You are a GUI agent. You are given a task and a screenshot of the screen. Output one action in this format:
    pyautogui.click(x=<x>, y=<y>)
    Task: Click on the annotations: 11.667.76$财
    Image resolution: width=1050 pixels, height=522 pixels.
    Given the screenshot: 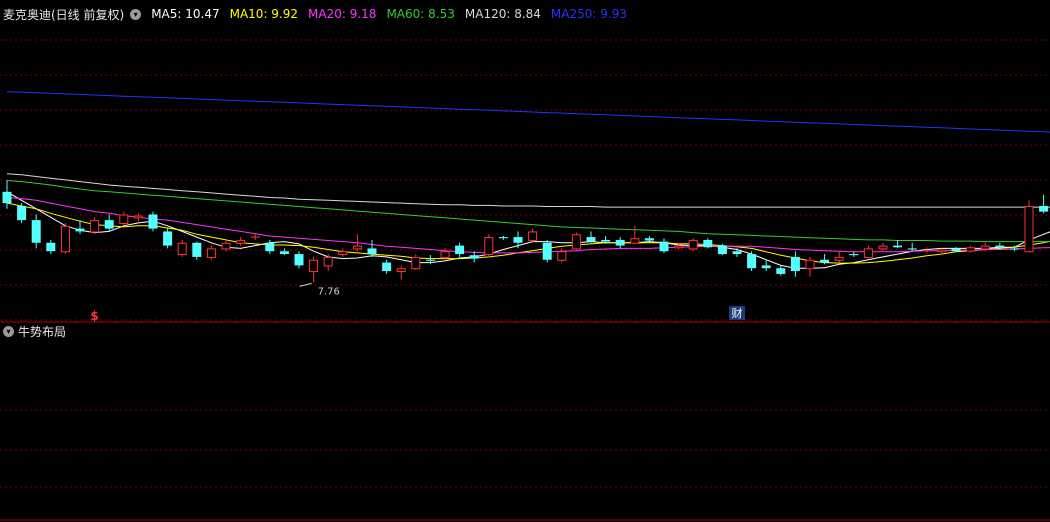 What is the action you would take?
    pyautogui.click(x=417, y=302)
    